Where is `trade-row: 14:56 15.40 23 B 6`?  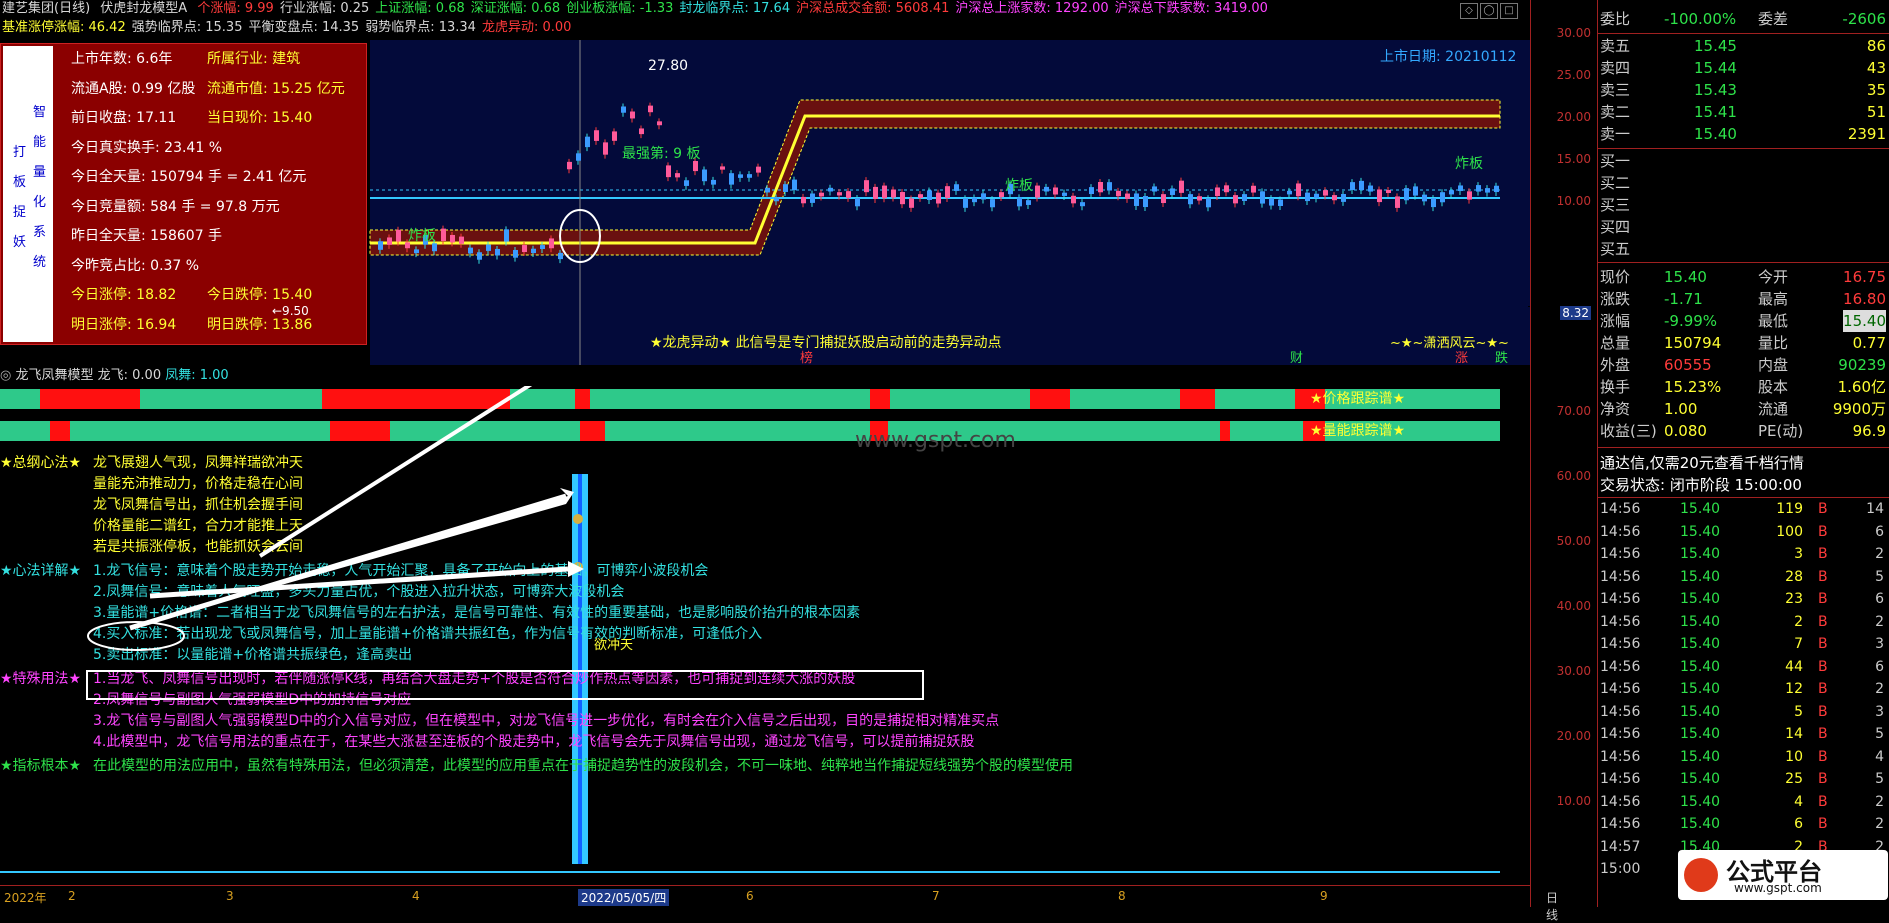
trade-row: 14:56 15.40 23 B 6 is located at coordinates (1743, 599).